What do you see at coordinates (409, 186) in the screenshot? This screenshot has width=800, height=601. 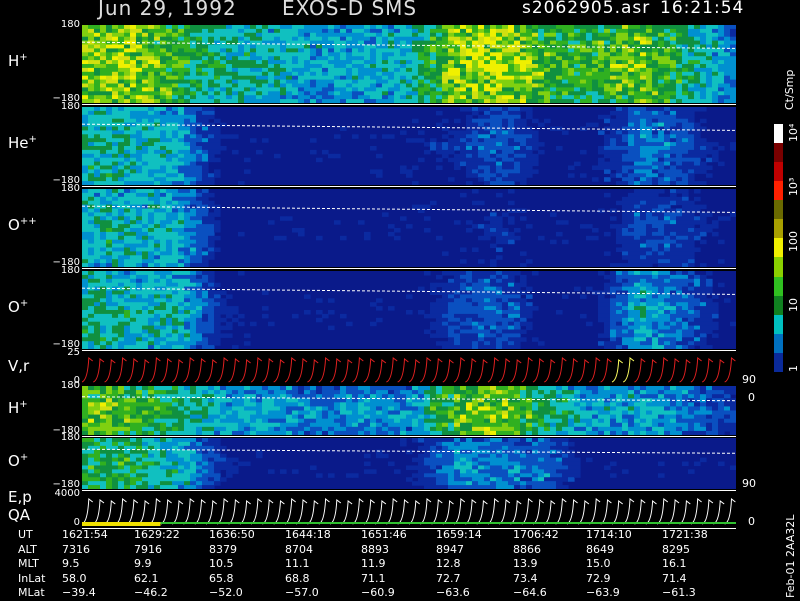 I see `panel-separator` at bounding box center [409, 186].